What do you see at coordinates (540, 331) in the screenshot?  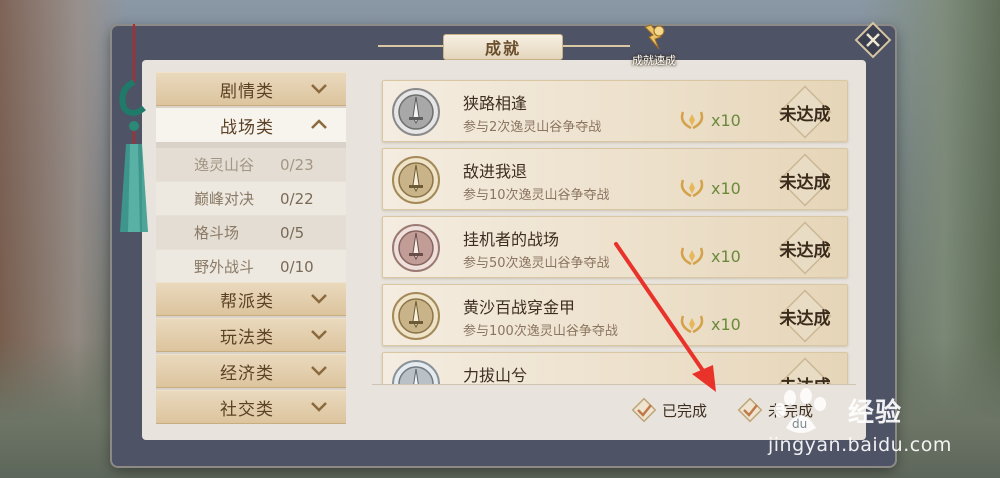 I see `achievement-description: 参与100次逸灵山谷争夺战` at bounding box center [540, 331].